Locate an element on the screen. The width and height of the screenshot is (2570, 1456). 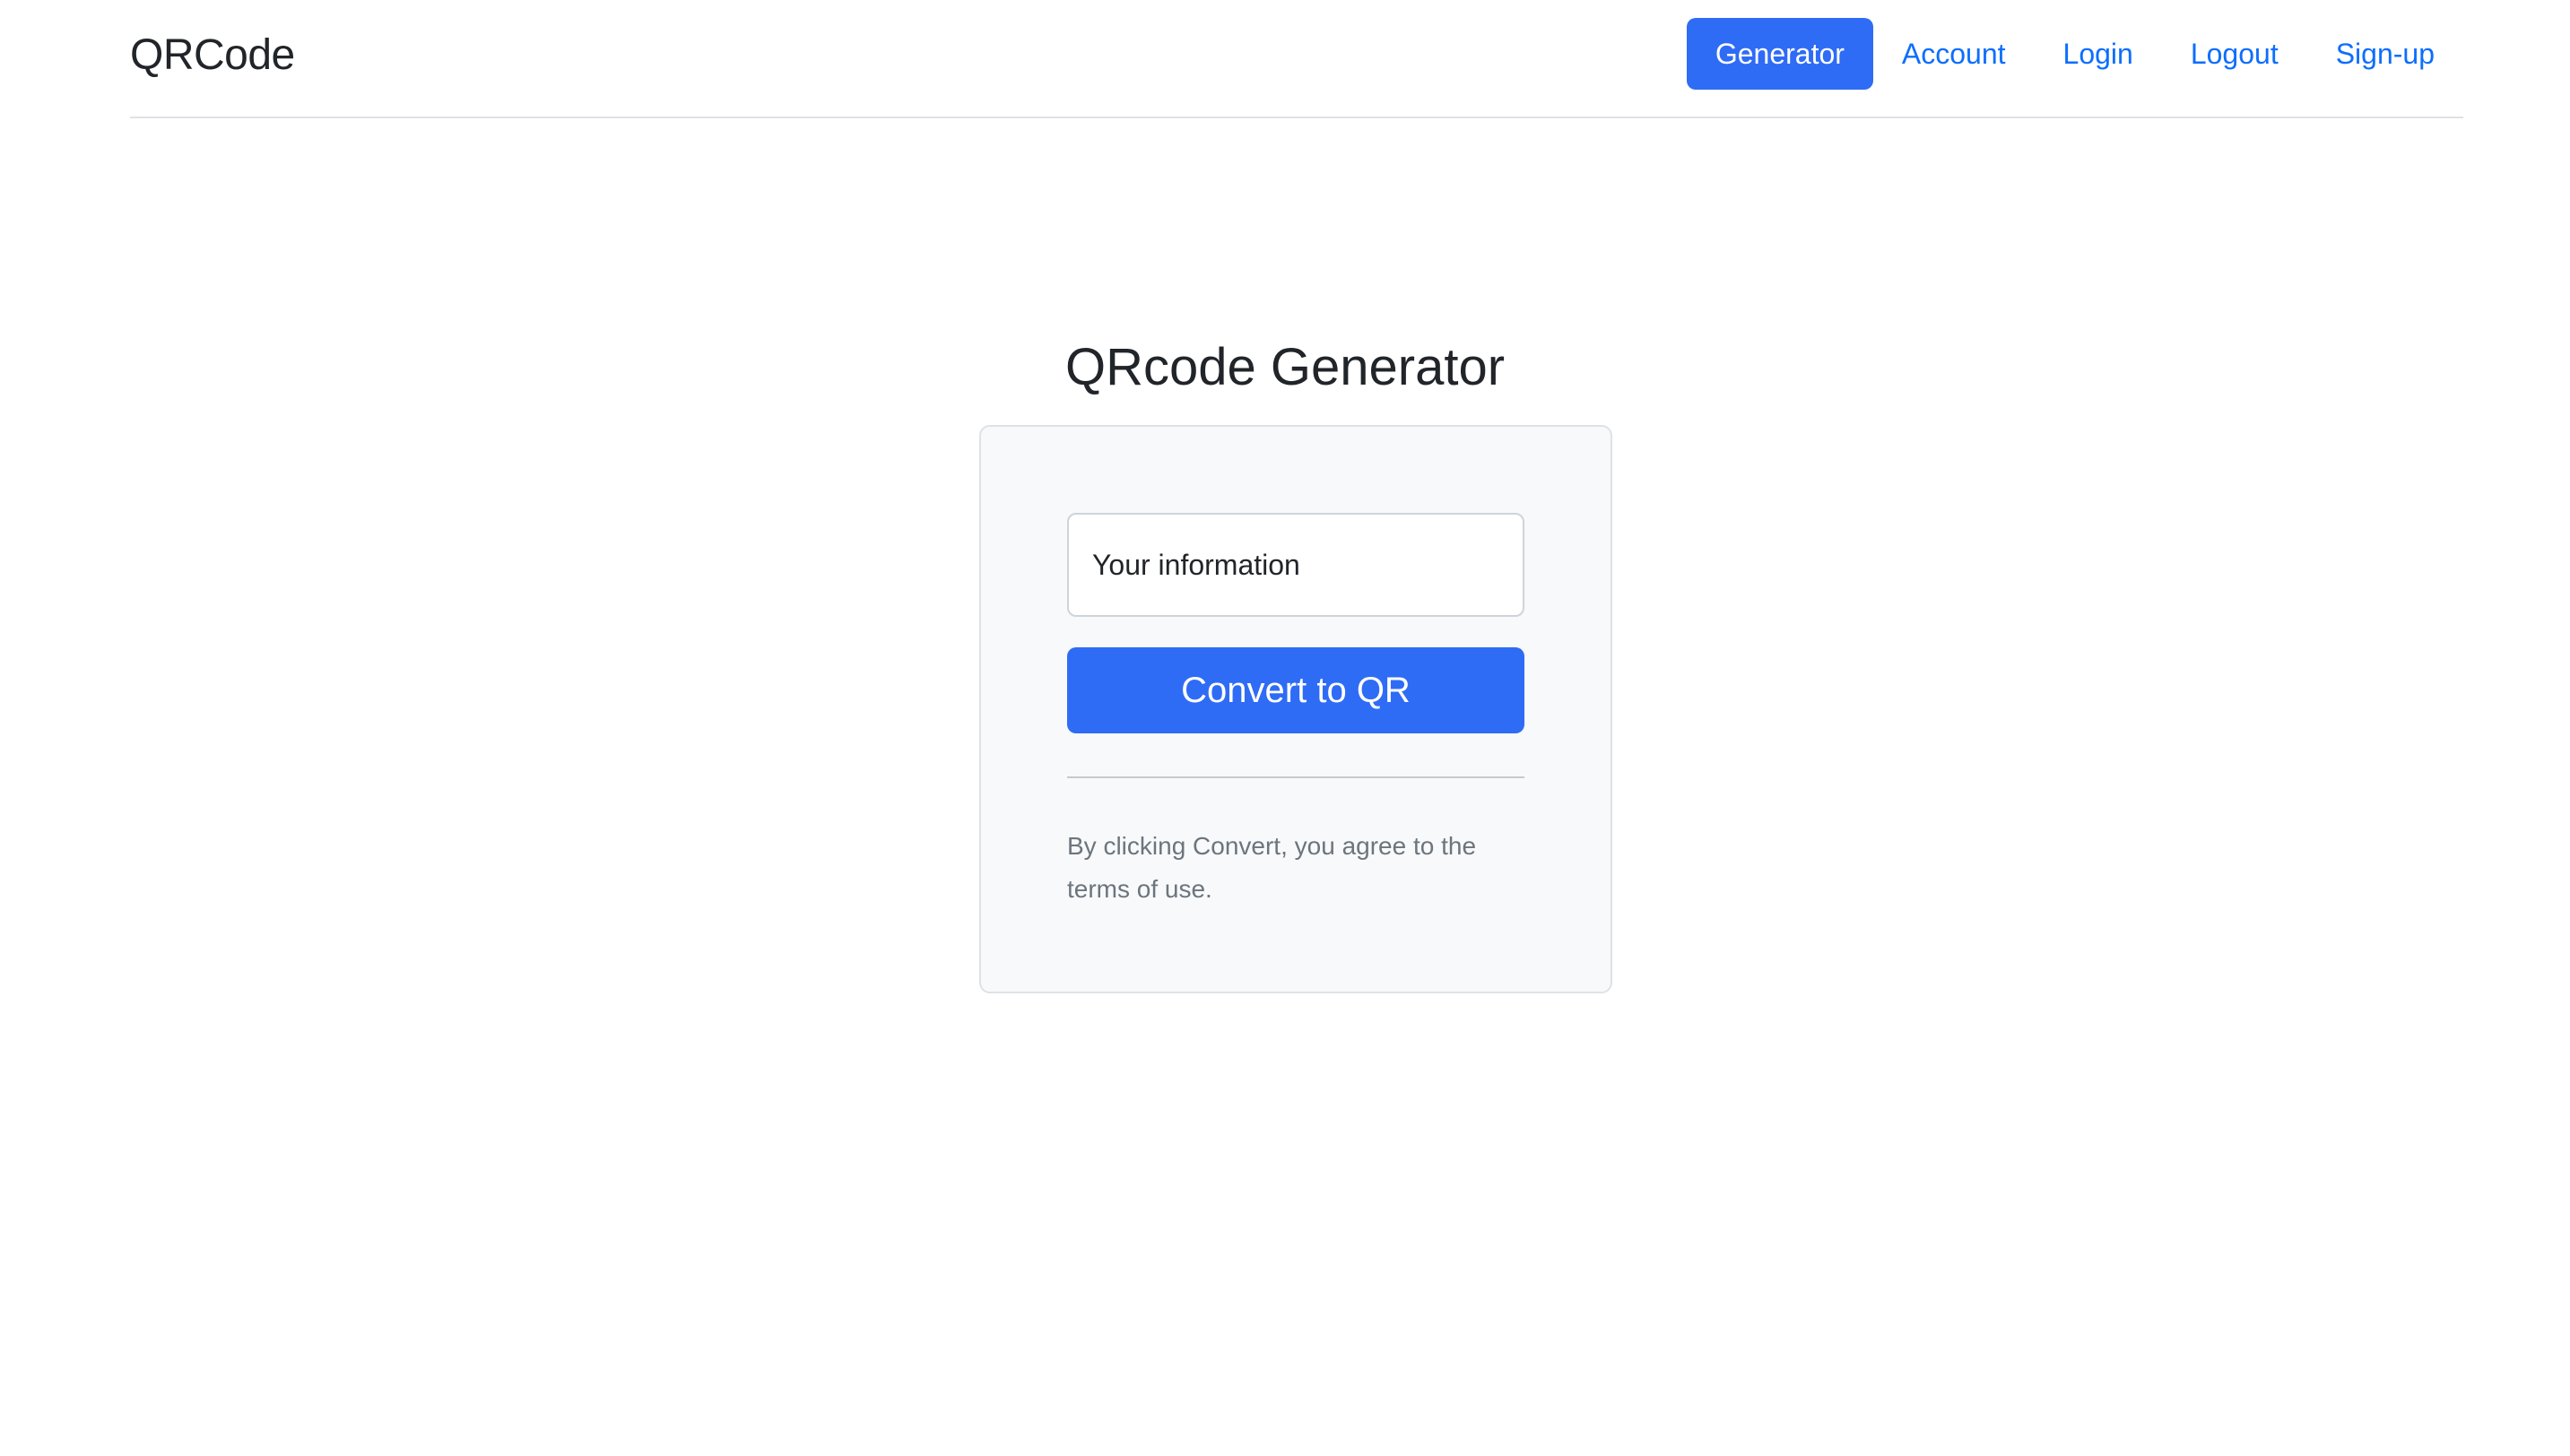
main-nav: Generator Account Login Logout Sign-up is located at coordinates (2075, 54).